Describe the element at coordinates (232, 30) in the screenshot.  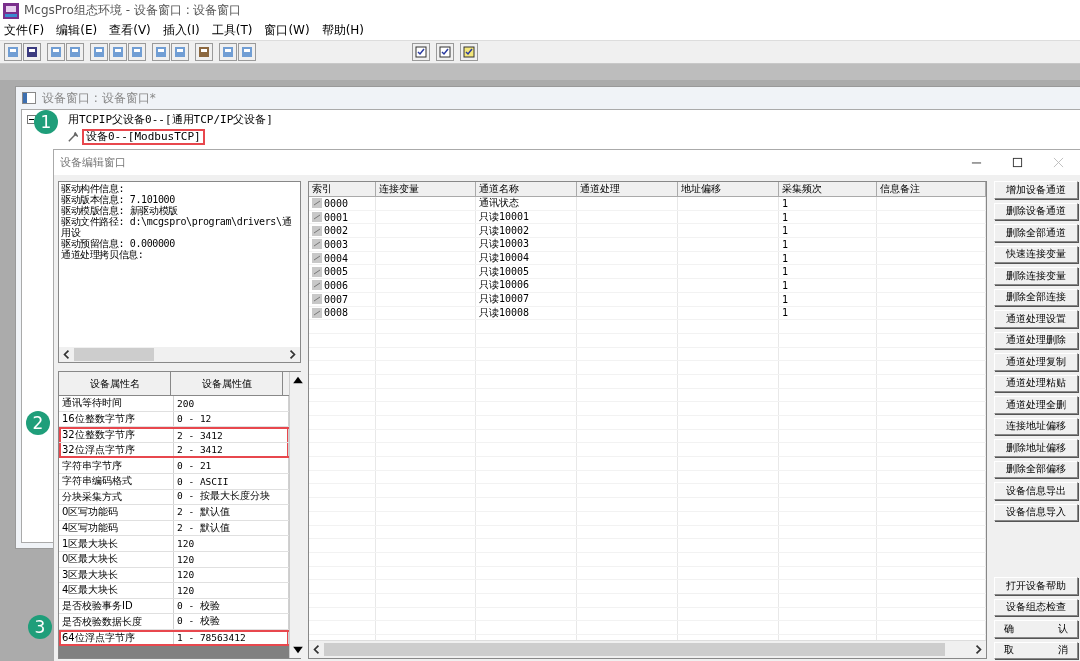
I see `menu-item: 工具(T)` at that location.